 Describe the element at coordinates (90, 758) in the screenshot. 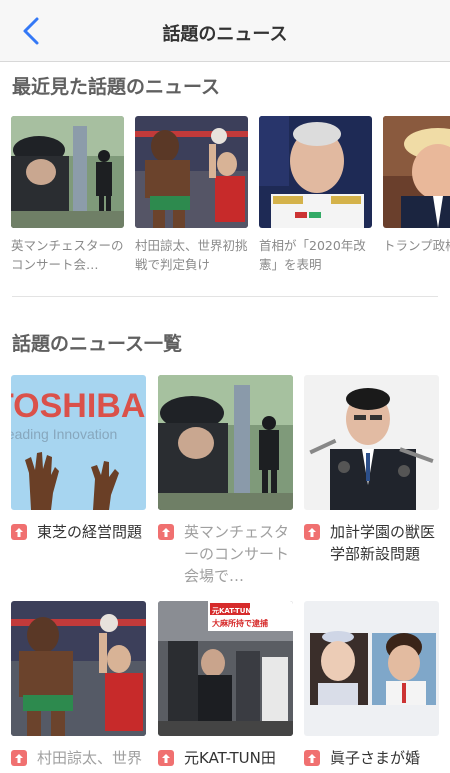

I see `news-title: 村田諒太、世界` at that location.